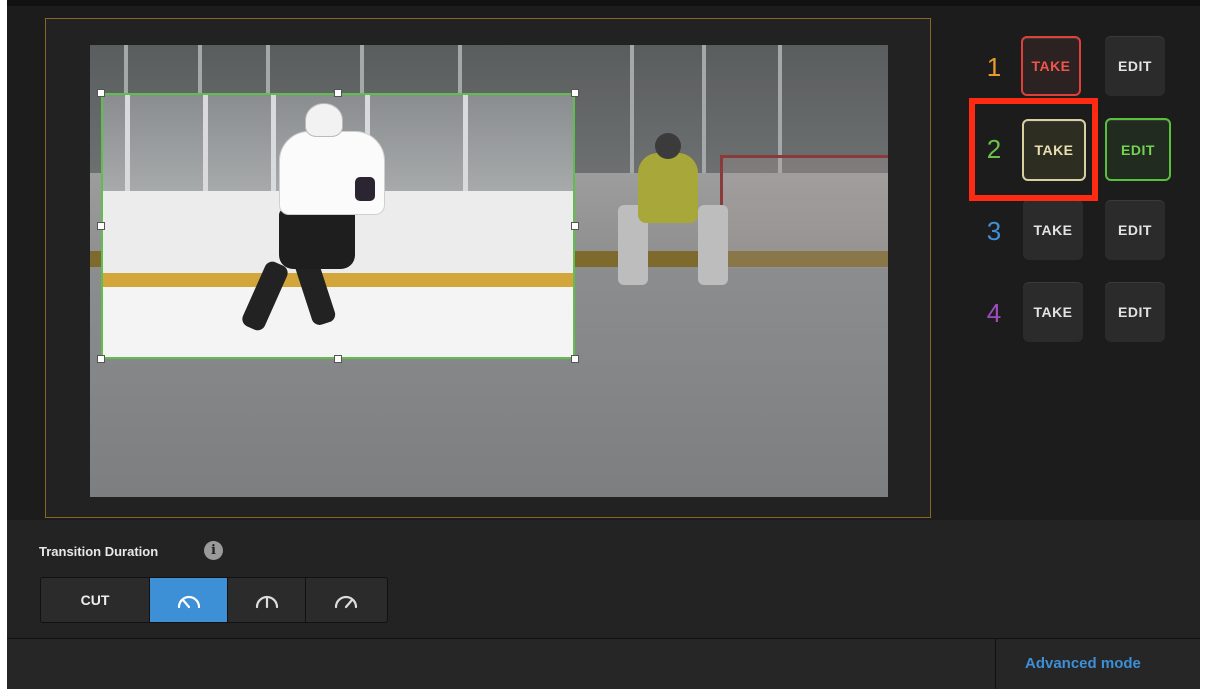 This screenshot has height=689, width=1206. What do you see at coordinates (101, 359) in the screenshot?
I see `crop-handle-bottom-left` at bounding box center [101, 359].